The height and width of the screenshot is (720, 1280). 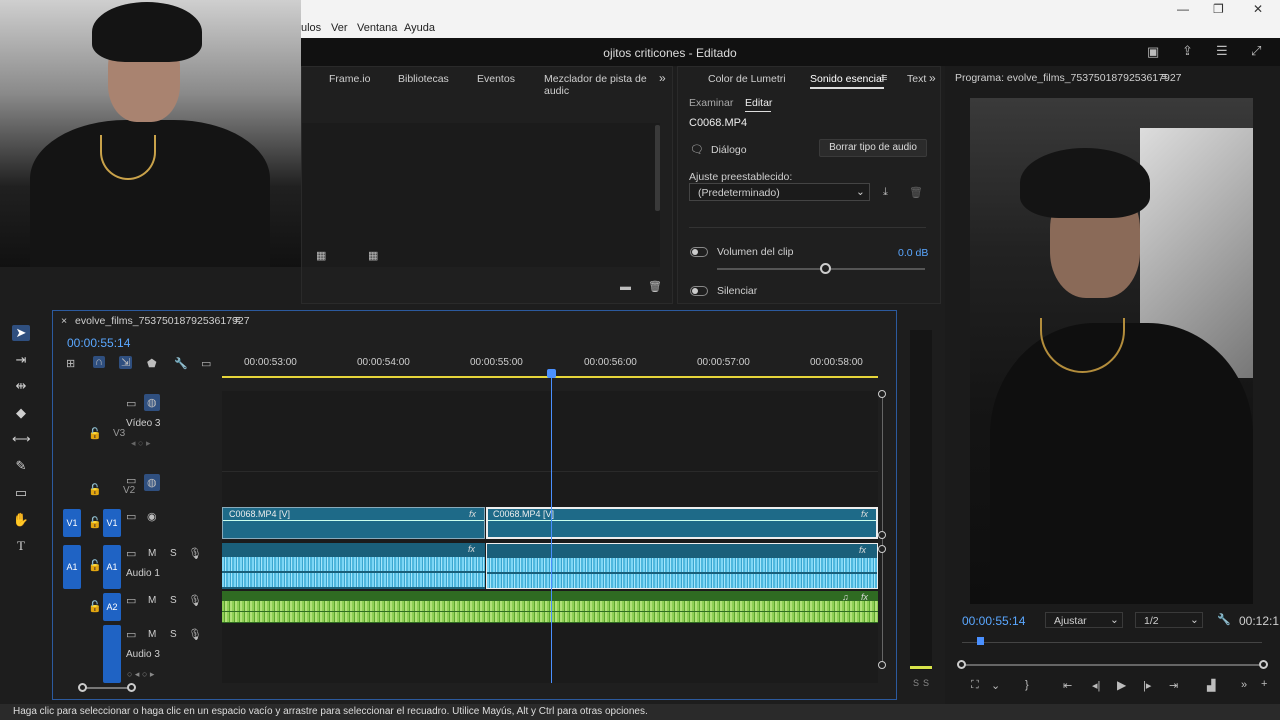 What do you see at coordinates (98, 343) in the screenshot?
I see `timeline-timecode: 00:00:55:14` at bounding box center [98, 343].